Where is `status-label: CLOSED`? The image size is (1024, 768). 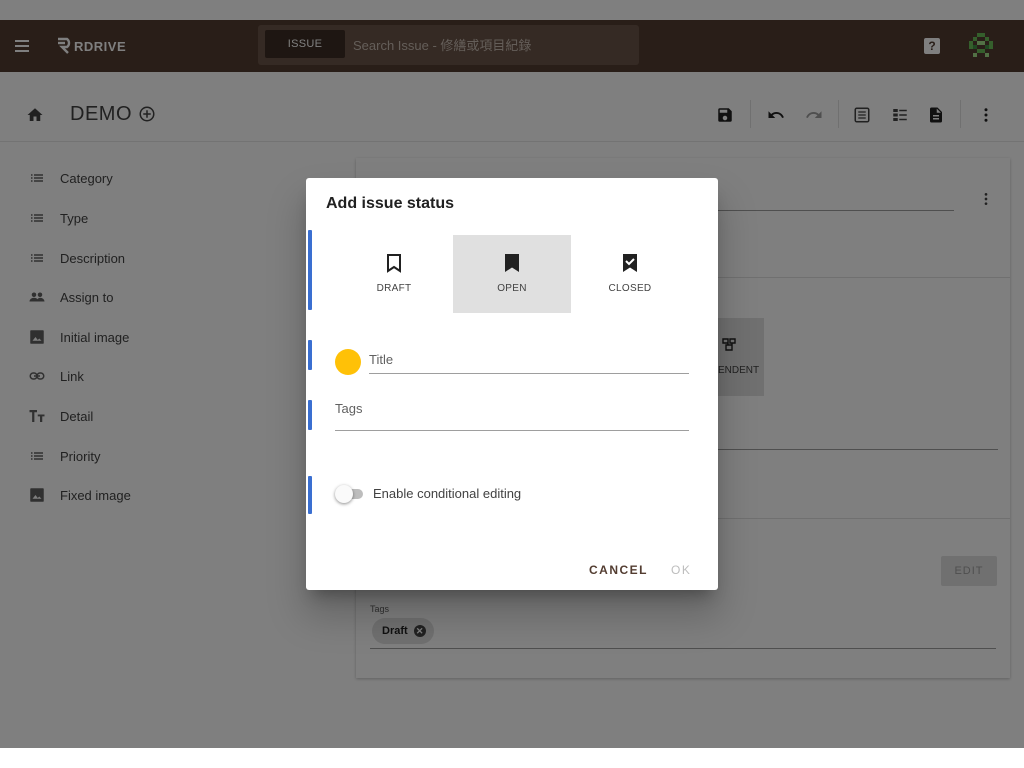 status-label: CLOSED is located at coordinates (630, 288).